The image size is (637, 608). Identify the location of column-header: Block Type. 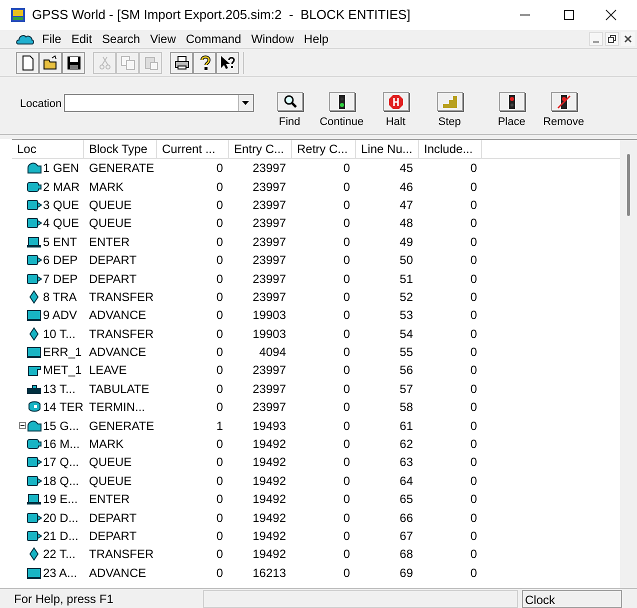
(120, 149).